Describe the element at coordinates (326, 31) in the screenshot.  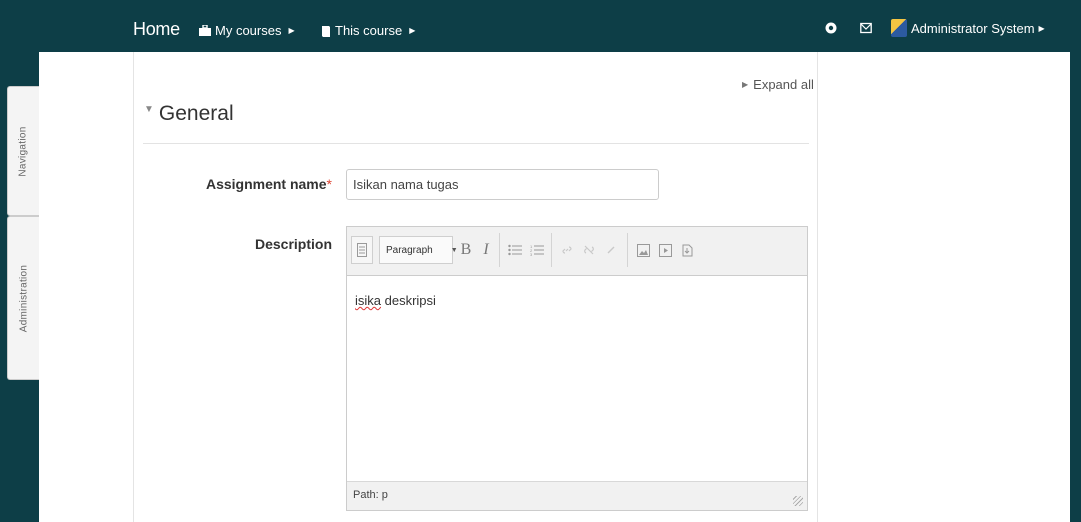
I see `book-icon` at that location.